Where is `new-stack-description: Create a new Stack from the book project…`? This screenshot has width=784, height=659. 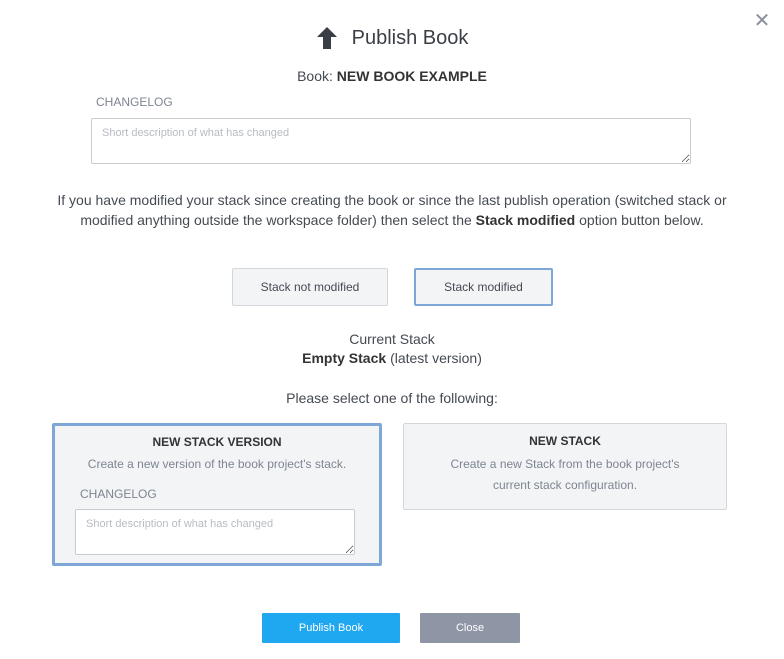 new-stack-description: Create a new Stack from the book project… is located at coordinates (565, 474).